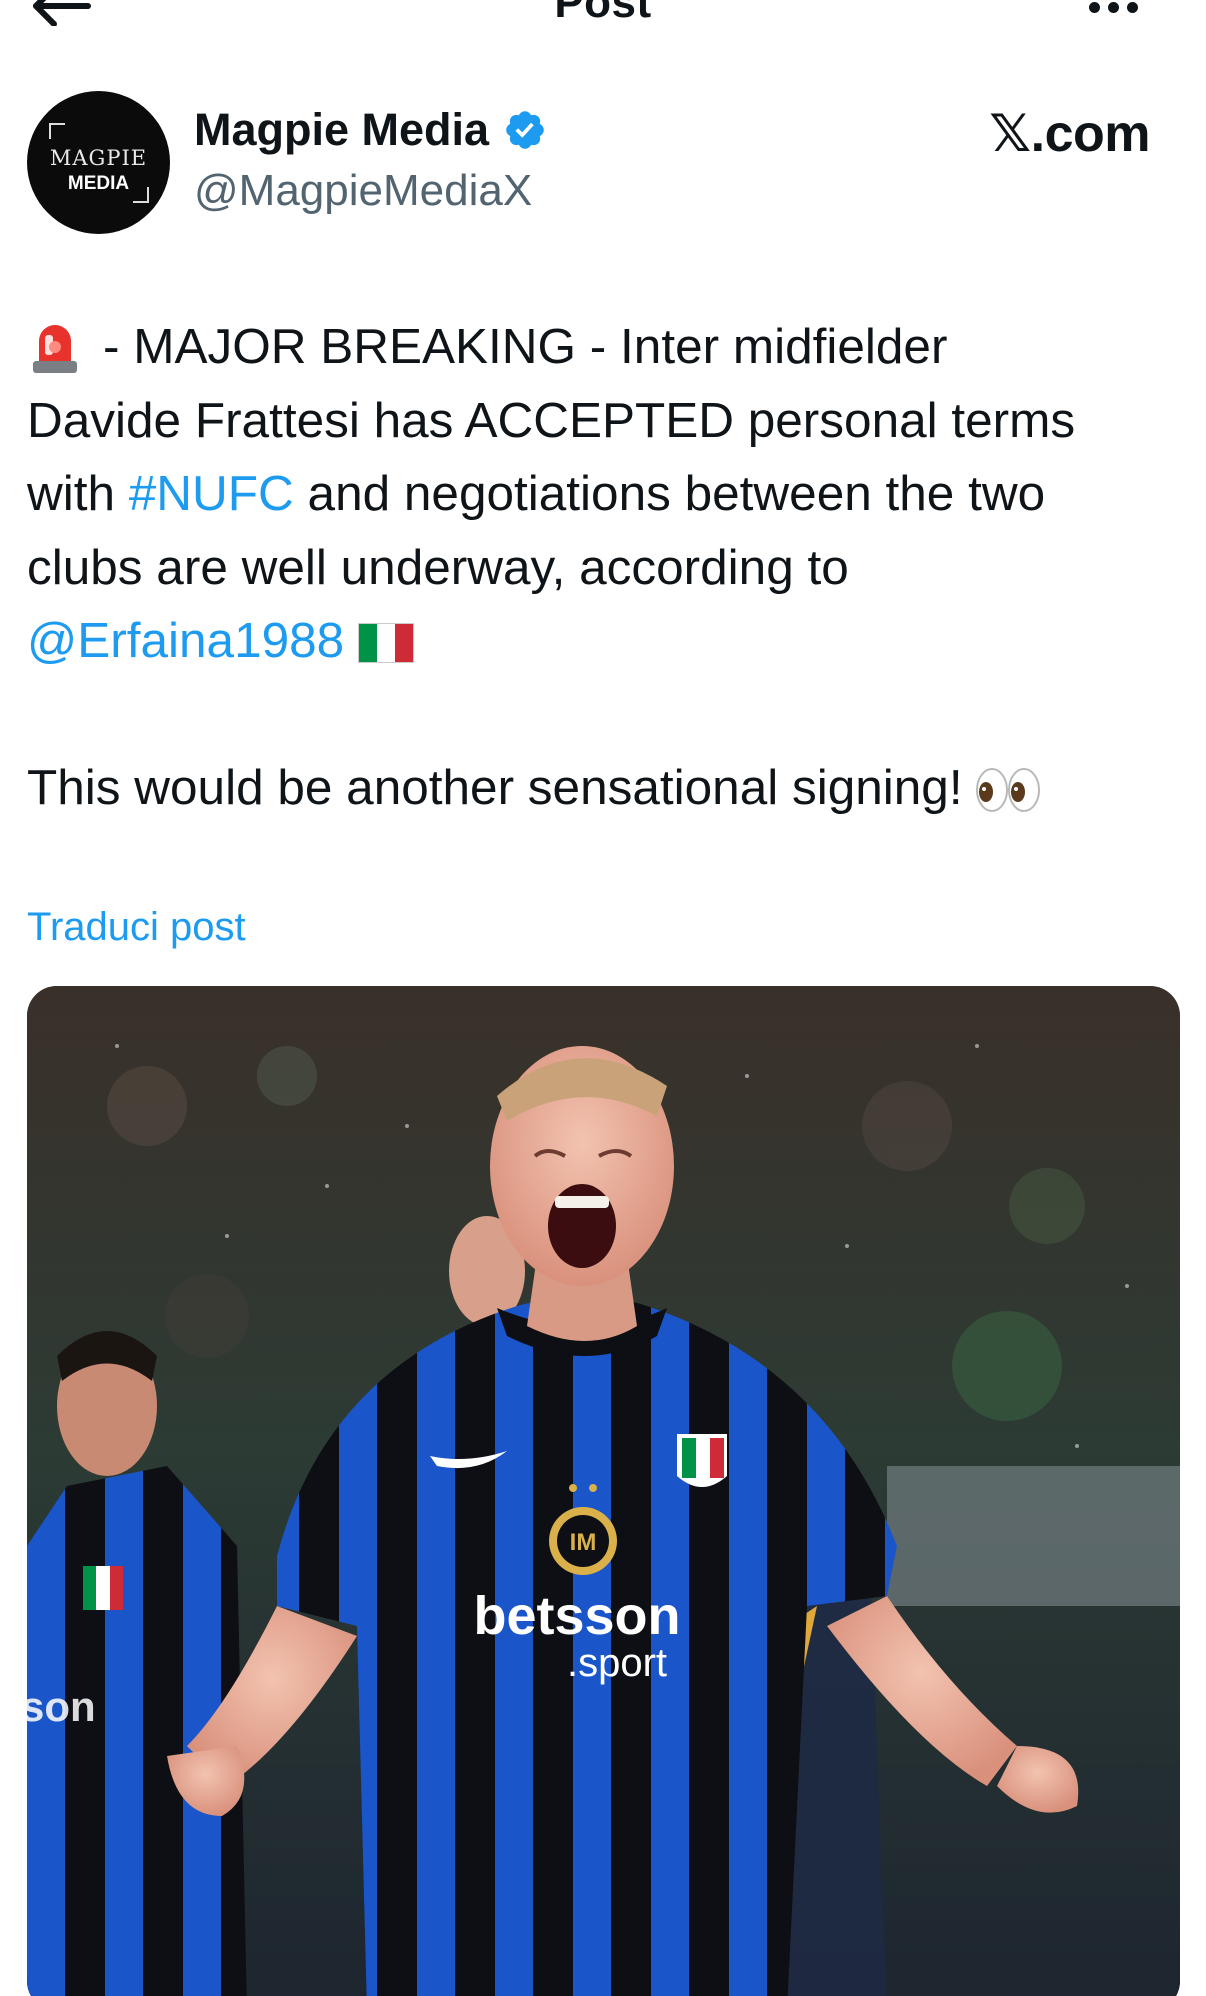 The height and width of the screenshot is (1996, 1206). What do you see at coordinates (61, 1706) in the screenshot?
I see `side-sponsor-text: son` at bounding box center [61, 1706].